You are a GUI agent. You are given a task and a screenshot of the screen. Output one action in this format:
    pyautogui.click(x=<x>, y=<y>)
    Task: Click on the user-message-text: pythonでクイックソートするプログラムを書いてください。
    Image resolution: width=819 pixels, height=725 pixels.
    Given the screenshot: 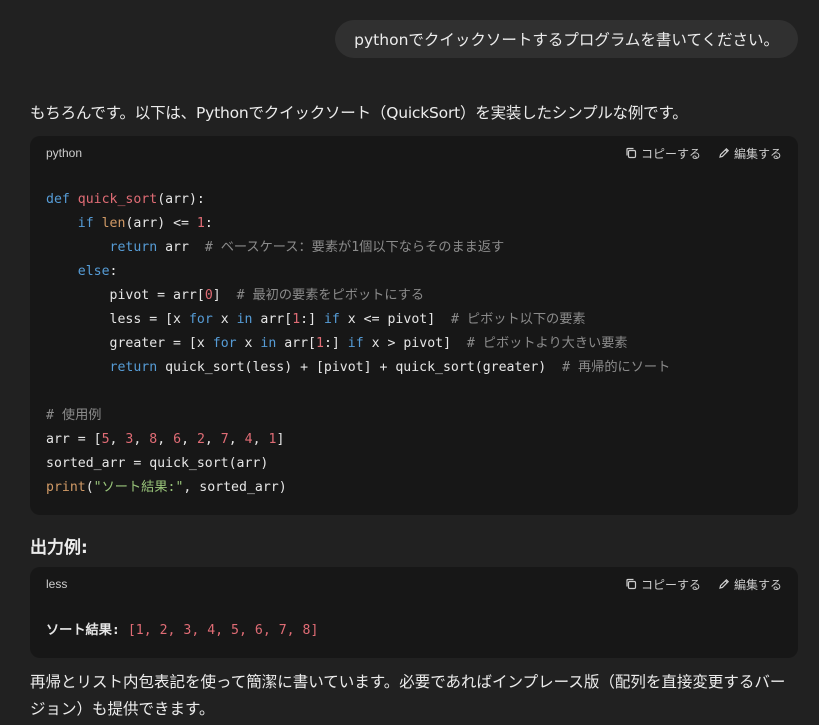 What is the action you would take?
    pyautogui.click(x=566, y=40)
    